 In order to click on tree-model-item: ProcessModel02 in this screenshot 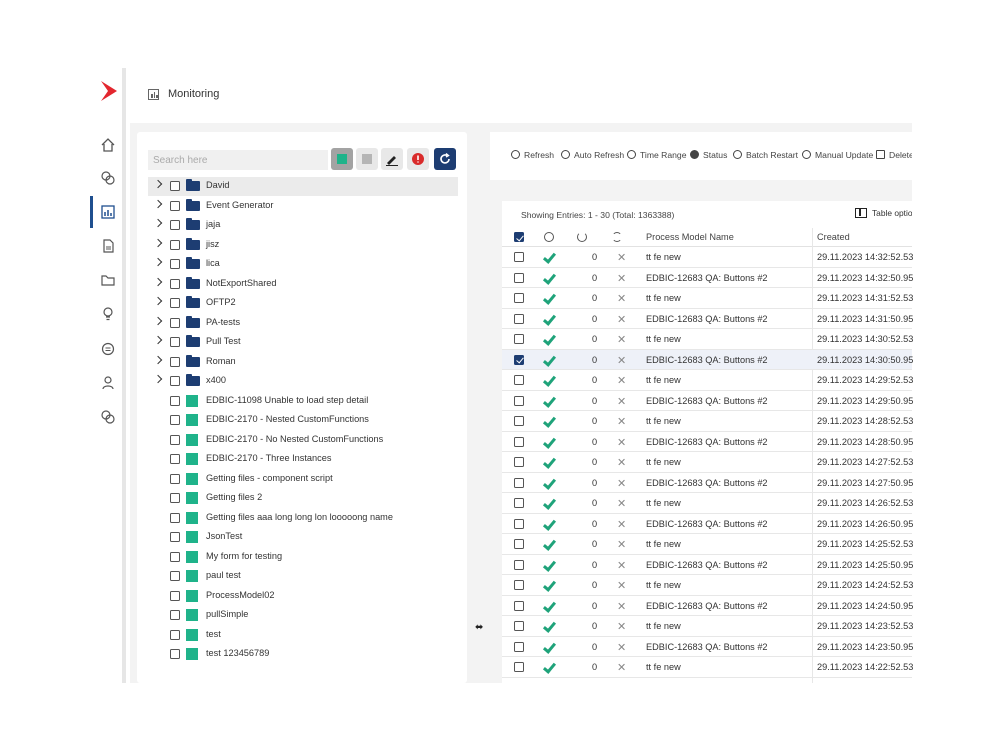, I will do `click(303, 596)`.